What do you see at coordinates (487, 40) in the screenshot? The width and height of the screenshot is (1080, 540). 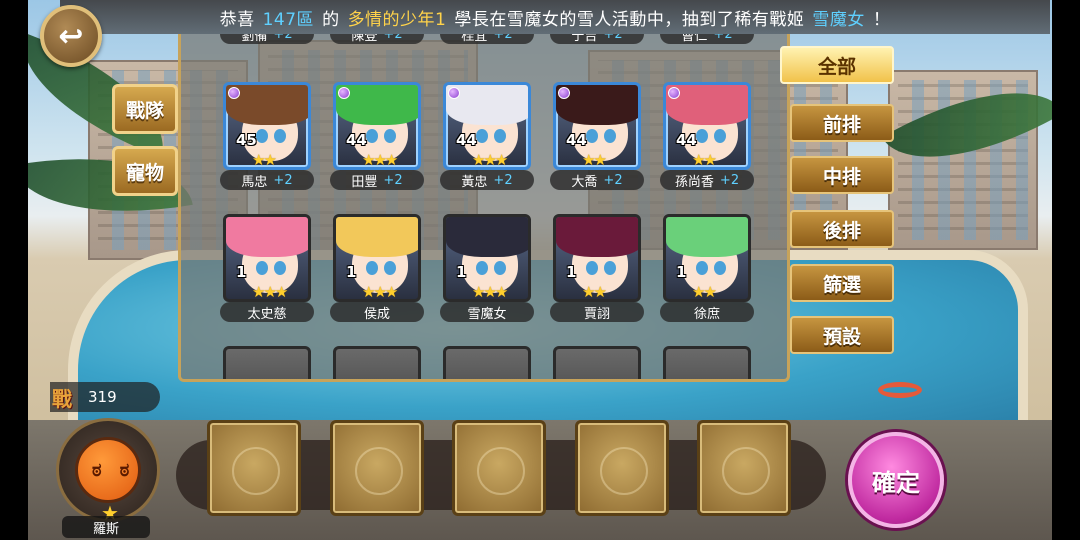 I see `hero-card-partial: 桂宜 +2` at bounding box center [487, 40].